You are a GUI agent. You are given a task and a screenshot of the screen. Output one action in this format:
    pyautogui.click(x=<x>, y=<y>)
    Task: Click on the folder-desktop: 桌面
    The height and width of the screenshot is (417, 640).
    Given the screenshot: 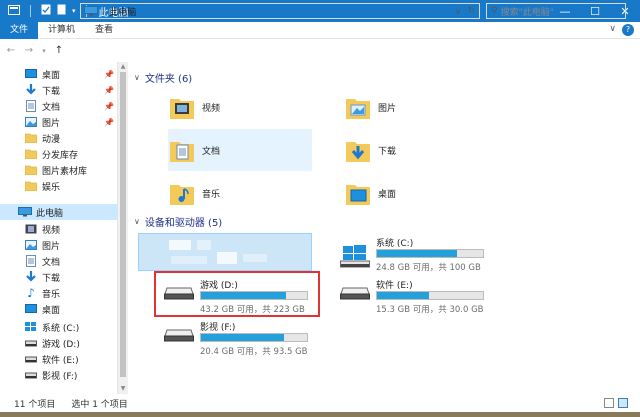 What is the action you would take?
    pyautogui.click(x=416, y=193)
    